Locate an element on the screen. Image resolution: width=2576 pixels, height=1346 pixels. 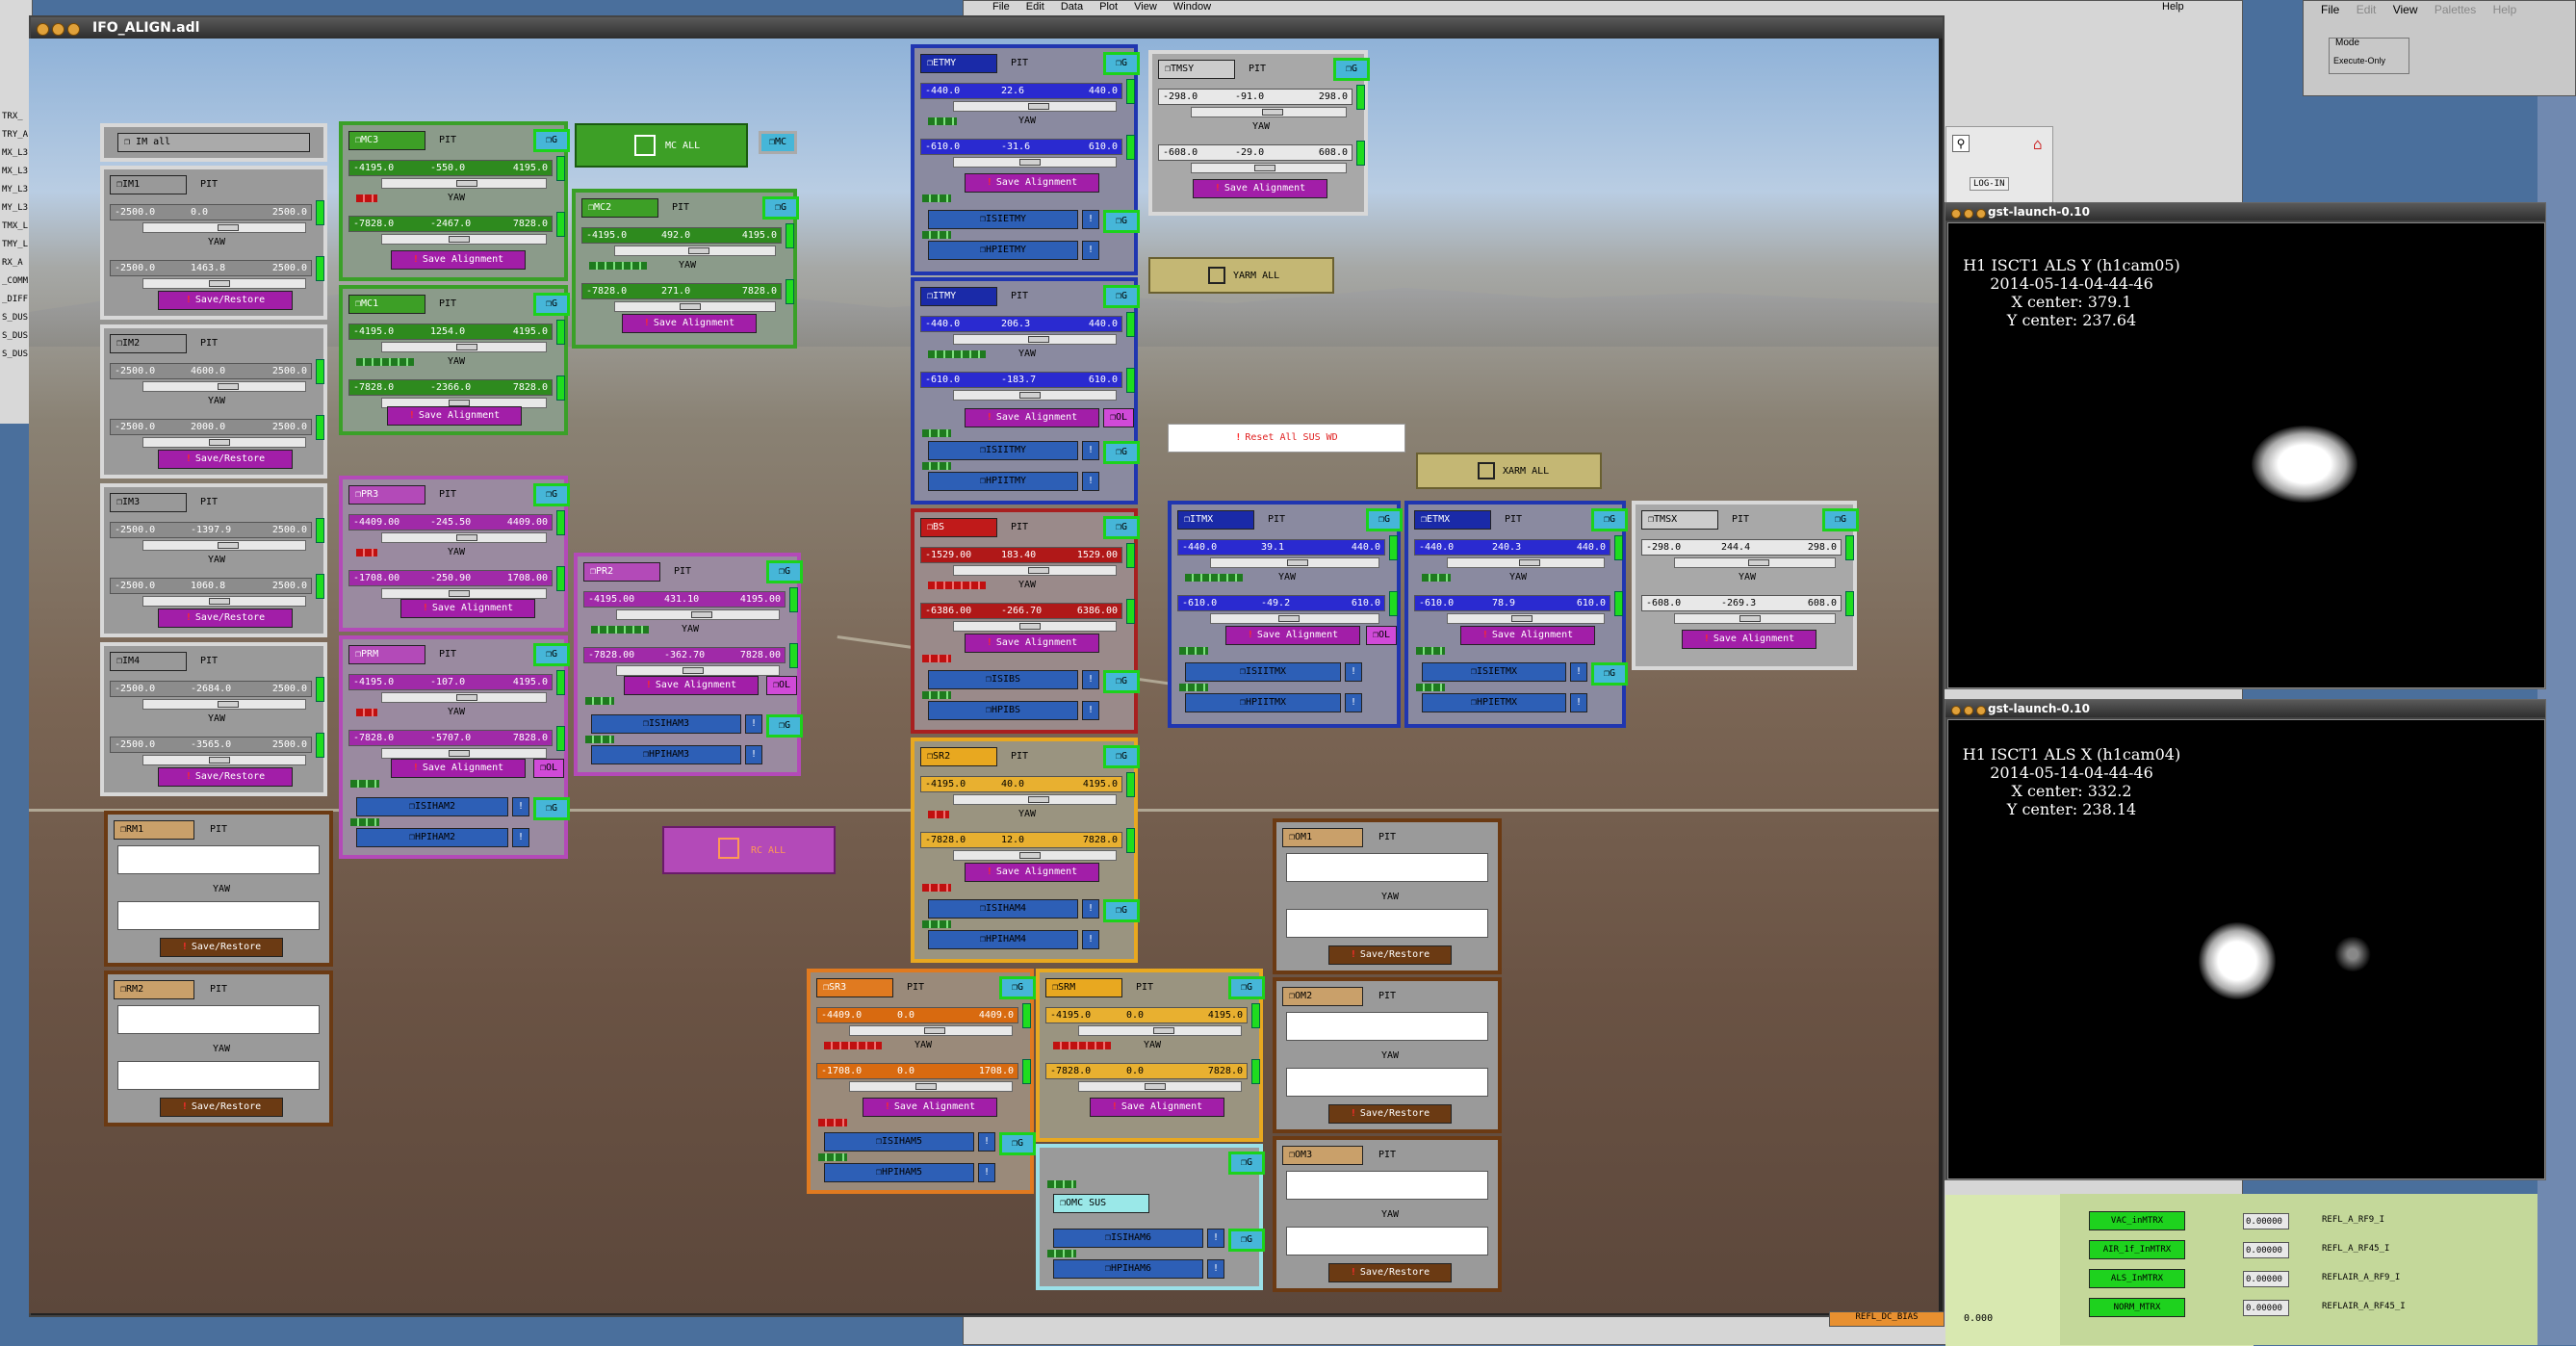
ifo-align-titlebar: IFO_ALIGN.adl is located at coordinates (987, 28).